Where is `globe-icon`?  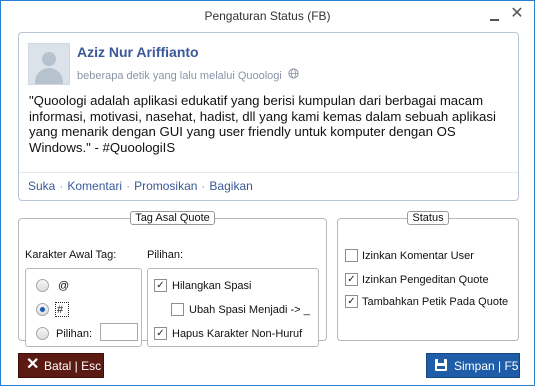 globe-icon is located at coordinates (293, 75).